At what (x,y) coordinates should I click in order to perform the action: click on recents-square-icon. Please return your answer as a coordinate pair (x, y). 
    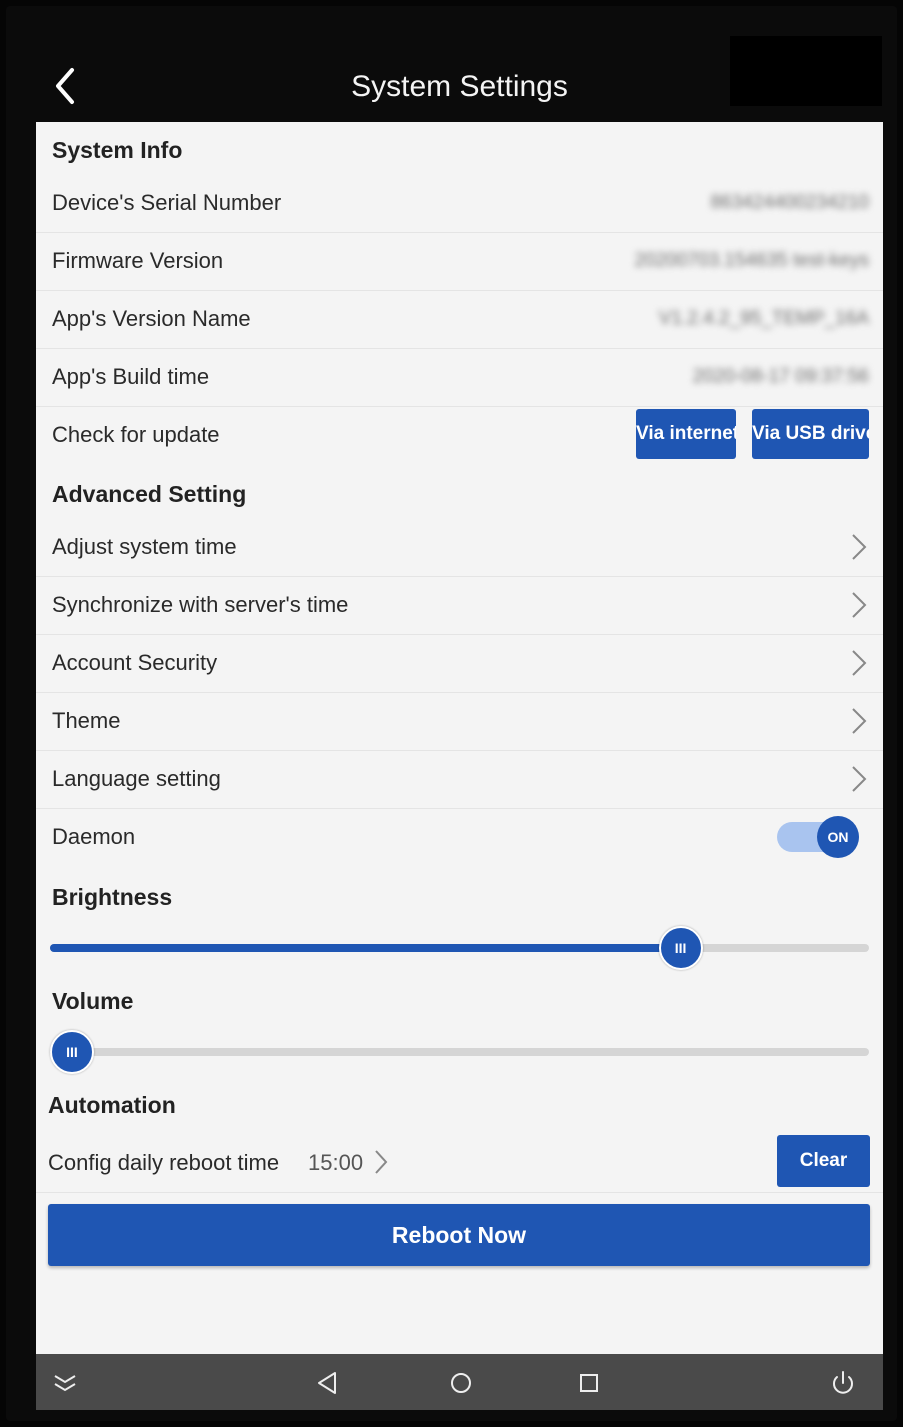
    Looking at the image, I should click on (589, 1383).